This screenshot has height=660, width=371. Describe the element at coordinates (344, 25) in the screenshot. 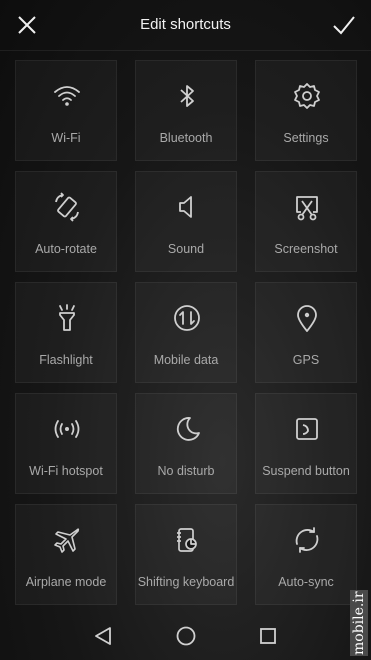

I see `checkmark-icon` at that location.